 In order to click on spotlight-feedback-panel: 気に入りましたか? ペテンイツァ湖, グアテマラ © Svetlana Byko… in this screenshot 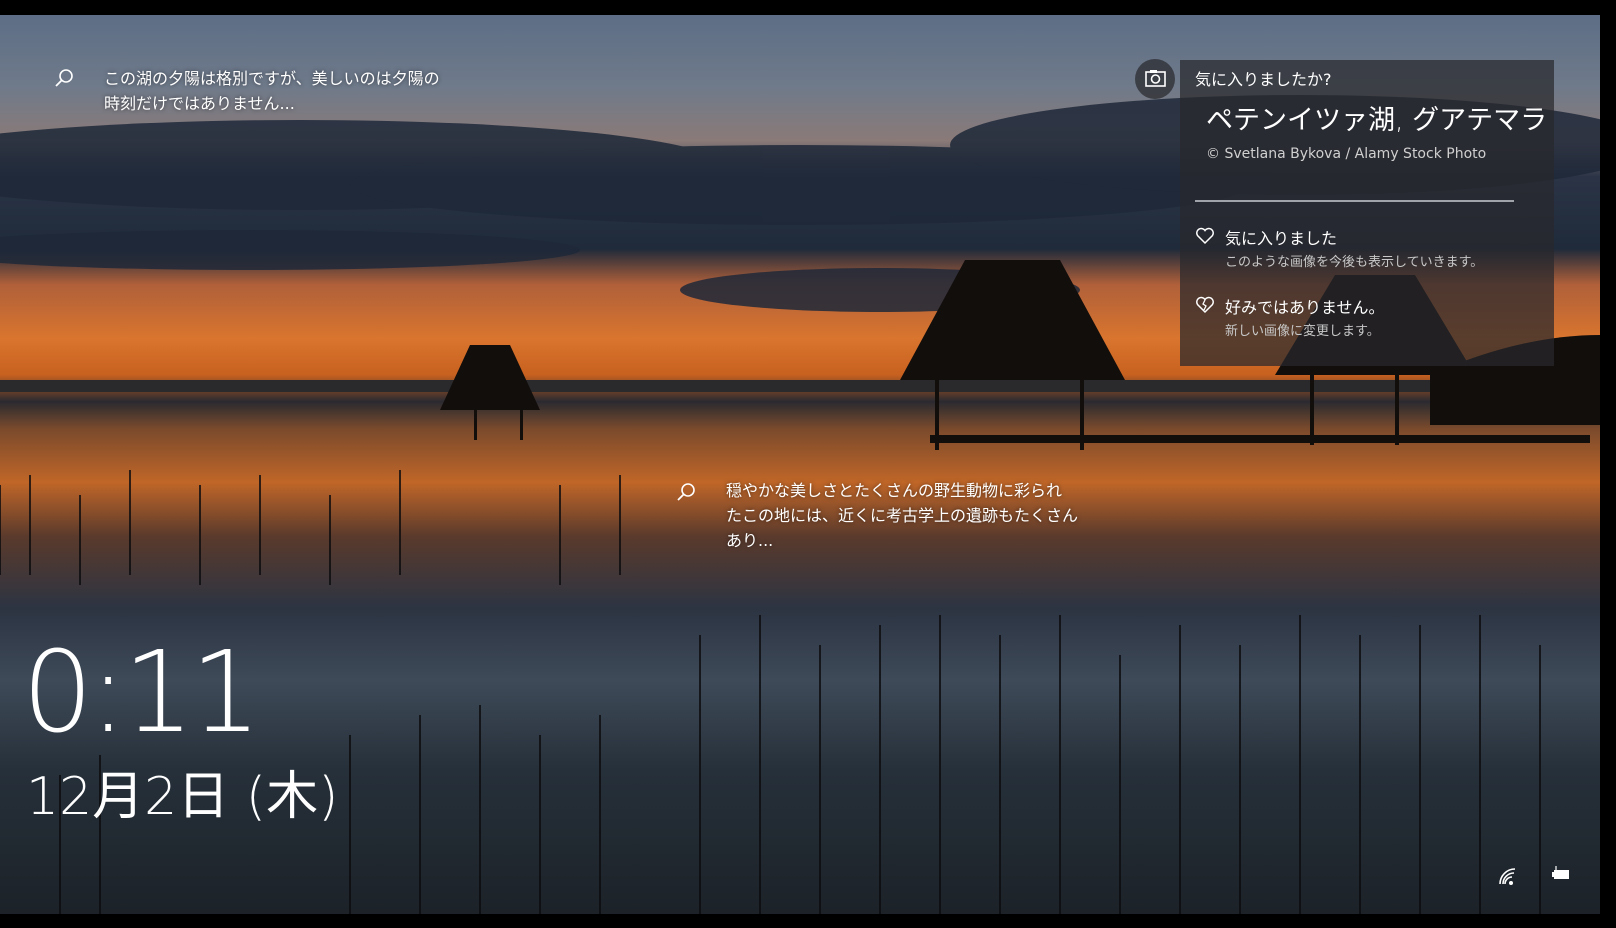, I will do `click(1367, 213)`.